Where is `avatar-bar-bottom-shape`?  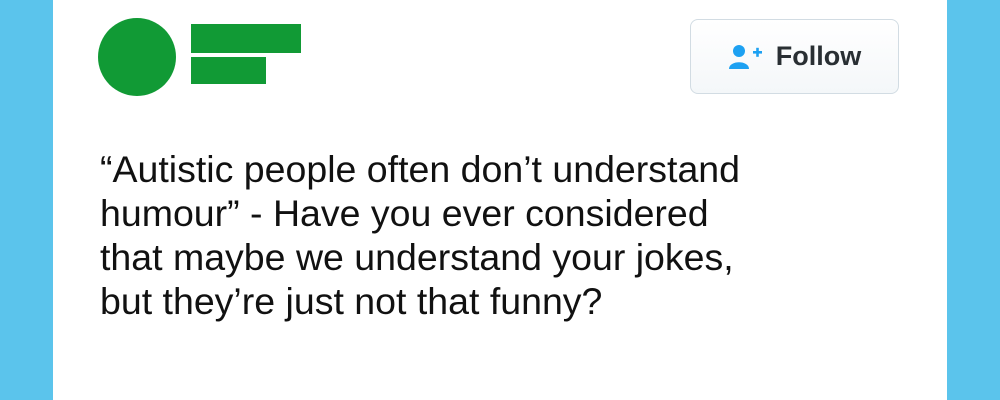 avatar-bar-bottom-shape is located at coordinates (228, 70).